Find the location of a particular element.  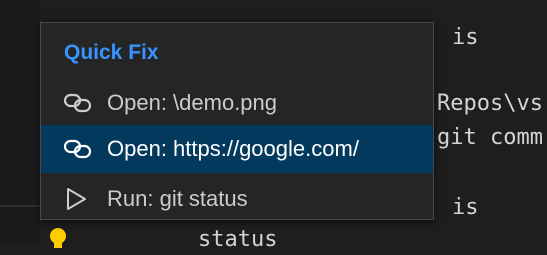

quick-fix-item-open-demo: Open: \demo.png is located at coordinates (237, 103).